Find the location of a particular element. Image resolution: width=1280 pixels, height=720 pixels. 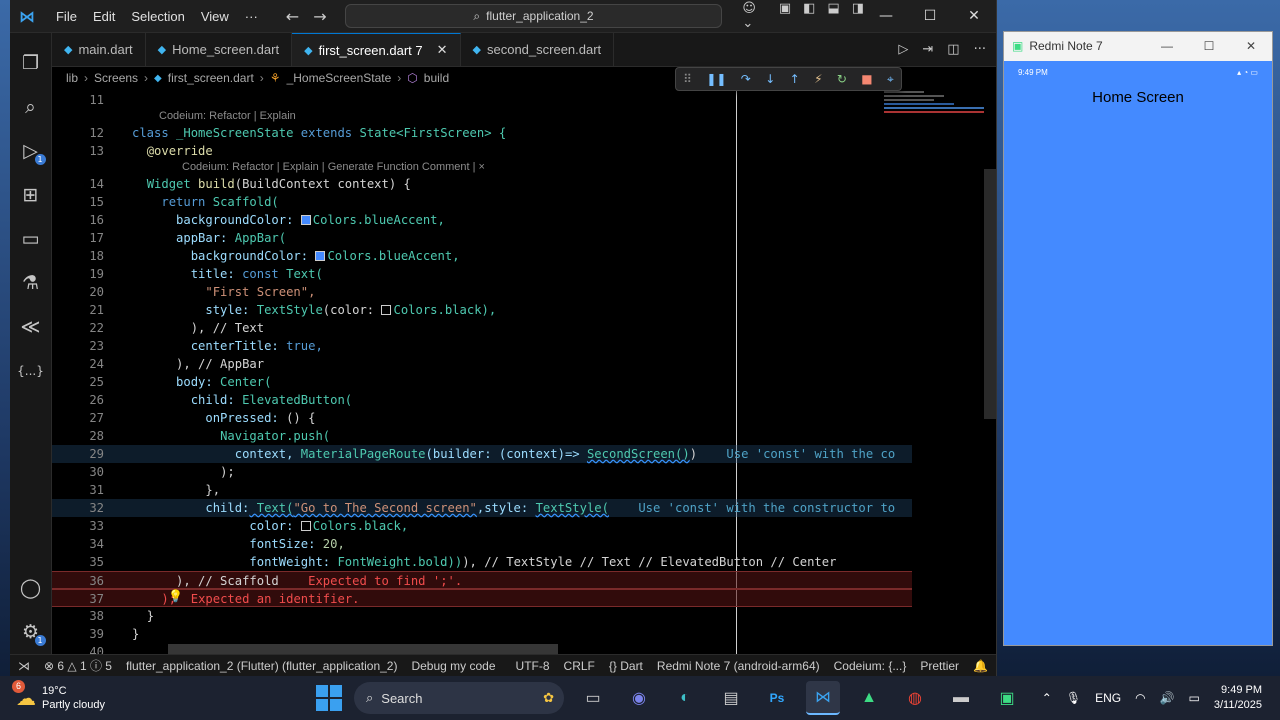

extensions-icon: ⊞ is located at coordinates (31, 195).